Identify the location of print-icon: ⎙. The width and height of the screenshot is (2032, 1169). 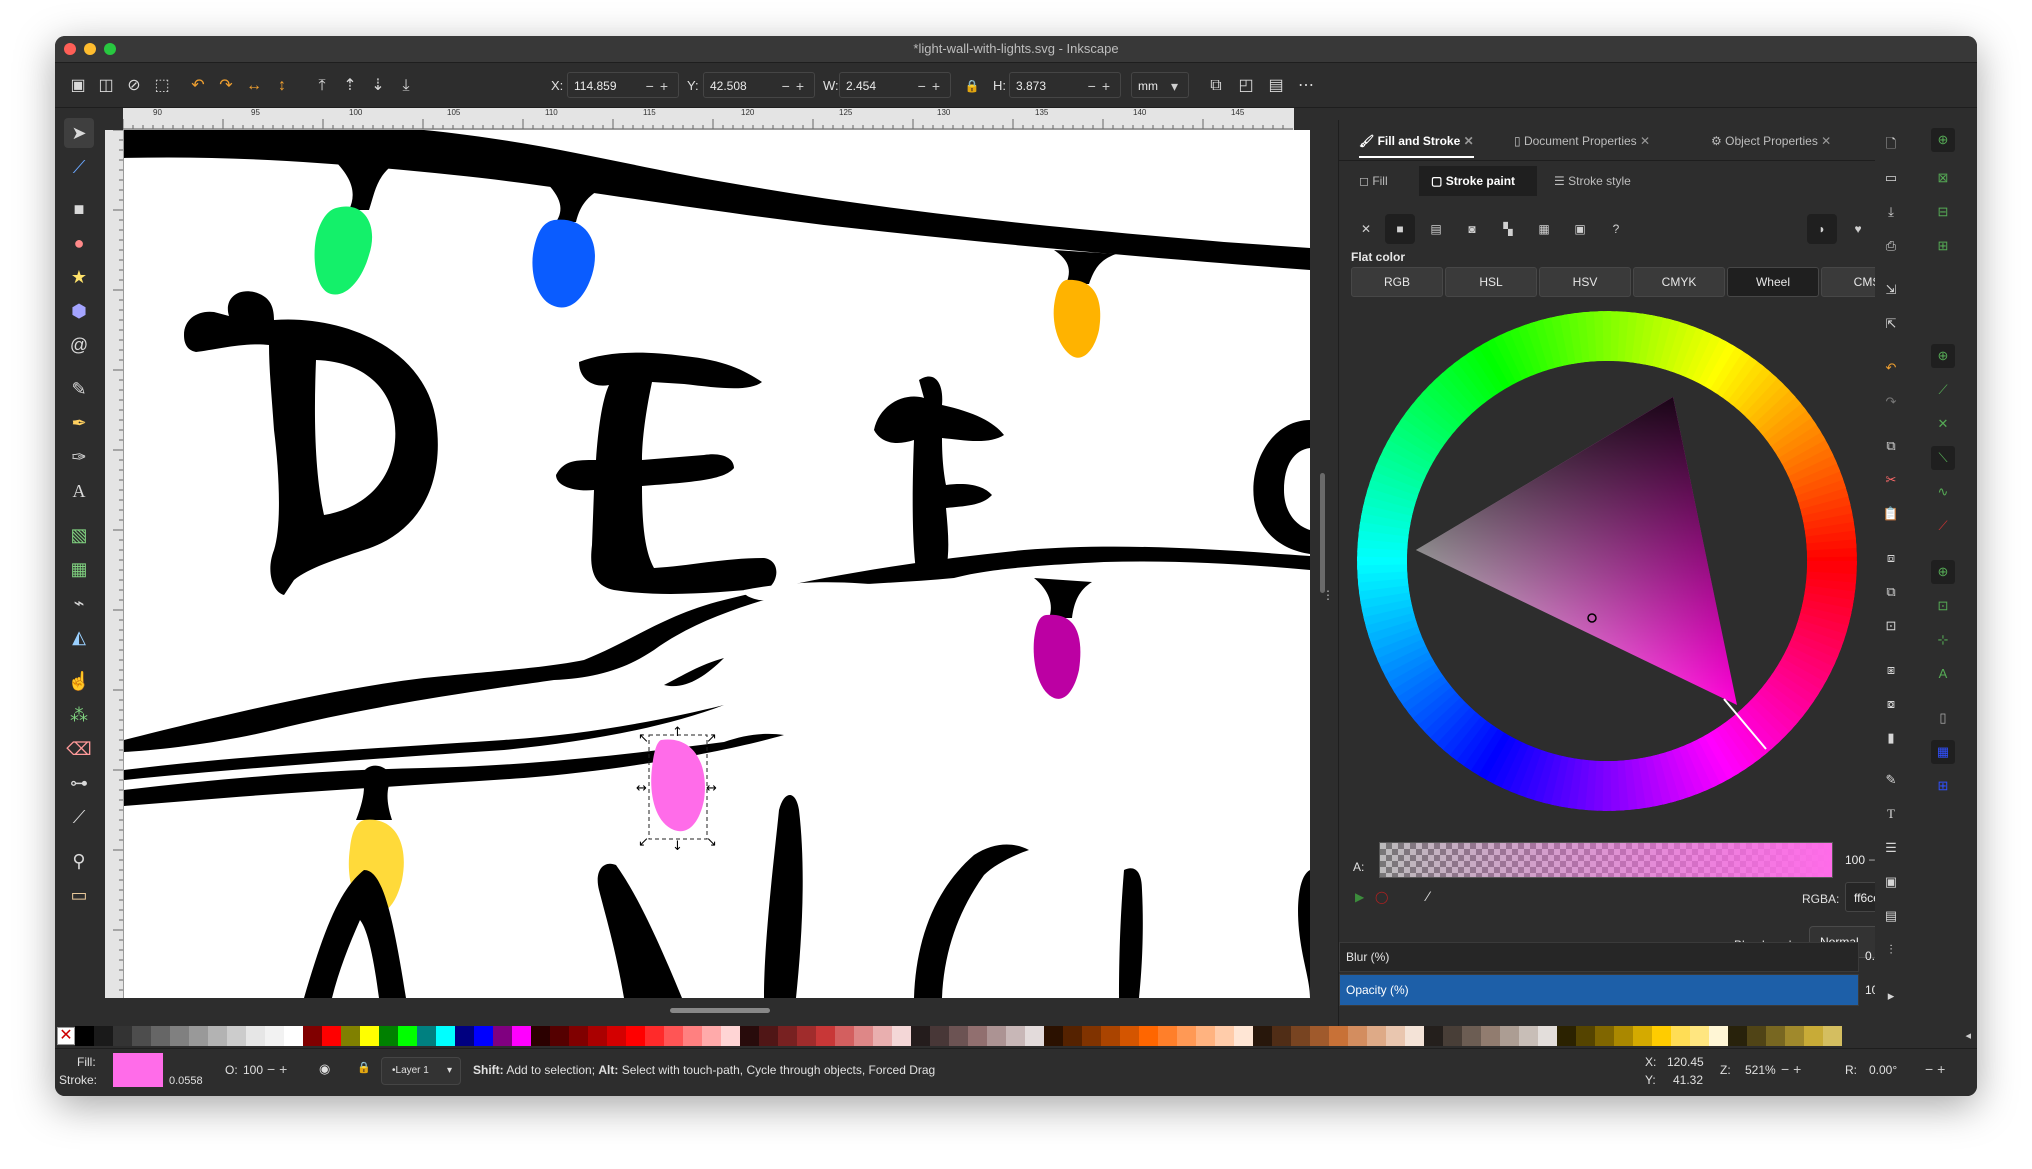
(1891, 246).